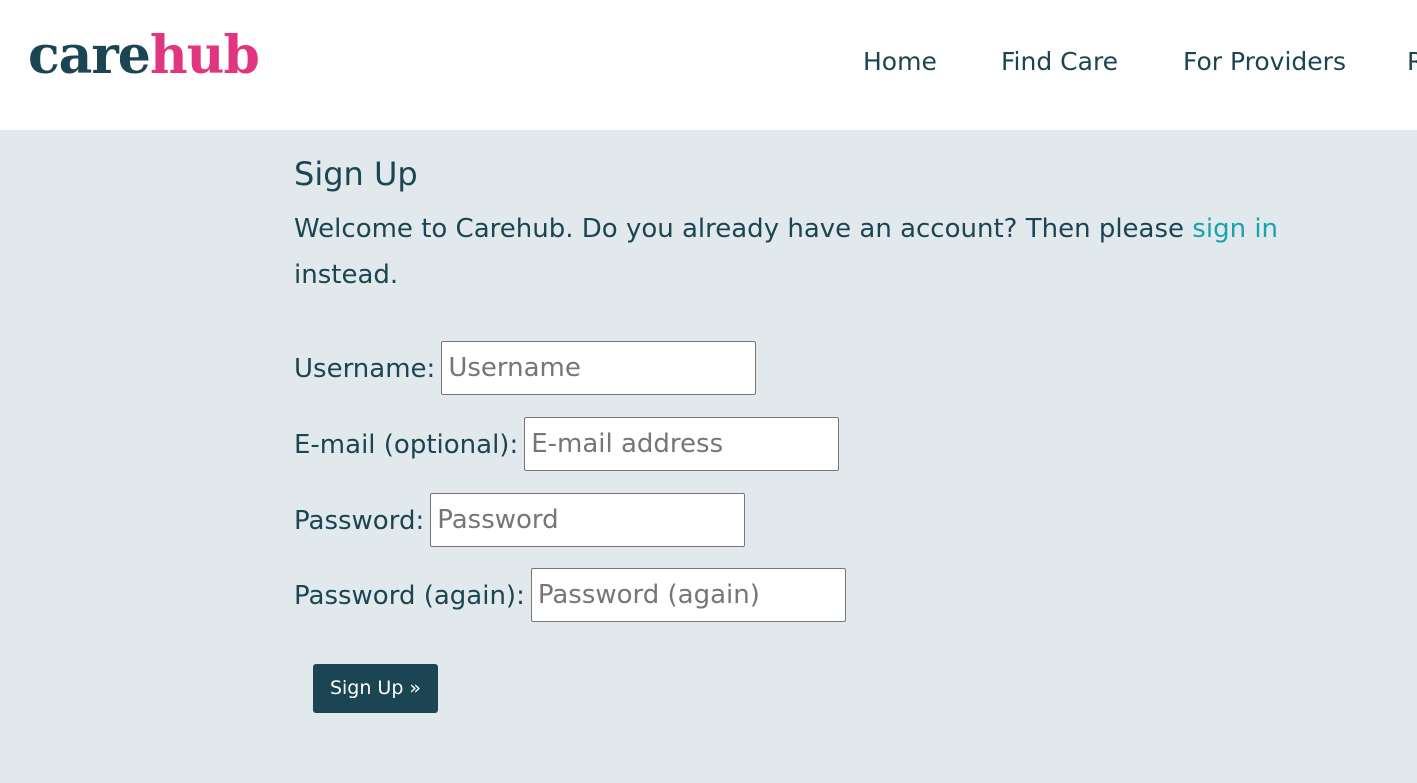 This screenshot has width=1417, height=783. I want to click on password-row: Password:, so click(520, 521).